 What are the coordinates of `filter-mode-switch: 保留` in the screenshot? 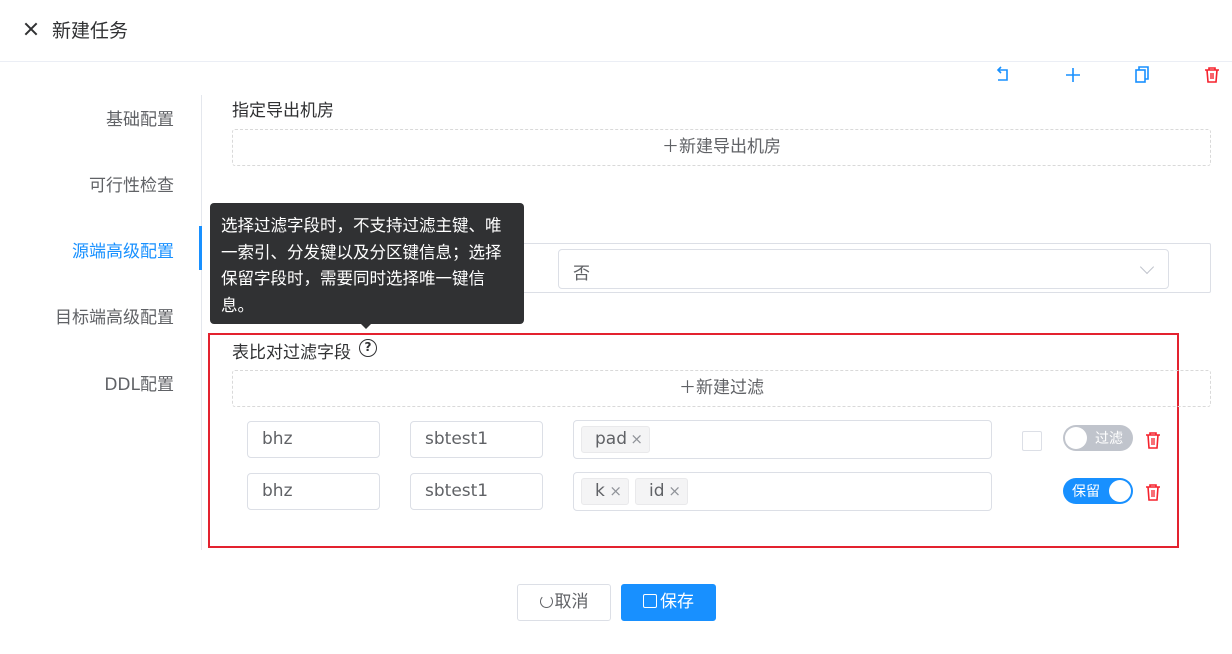 It's located at (1098, 491).